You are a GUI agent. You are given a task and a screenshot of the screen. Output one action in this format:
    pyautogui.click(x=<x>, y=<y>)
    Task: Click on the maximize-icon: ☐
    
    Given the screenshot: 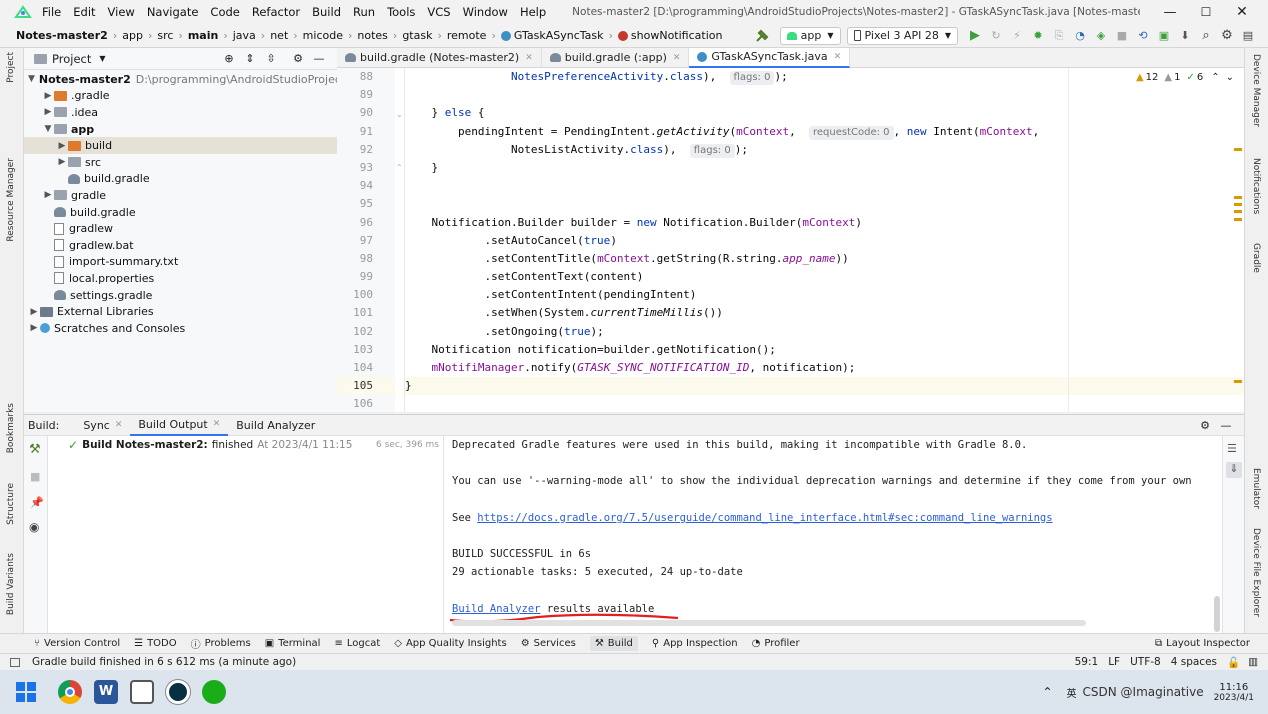 What is the action you would take?
    pyautogui.click(x=1206, y=12)
    